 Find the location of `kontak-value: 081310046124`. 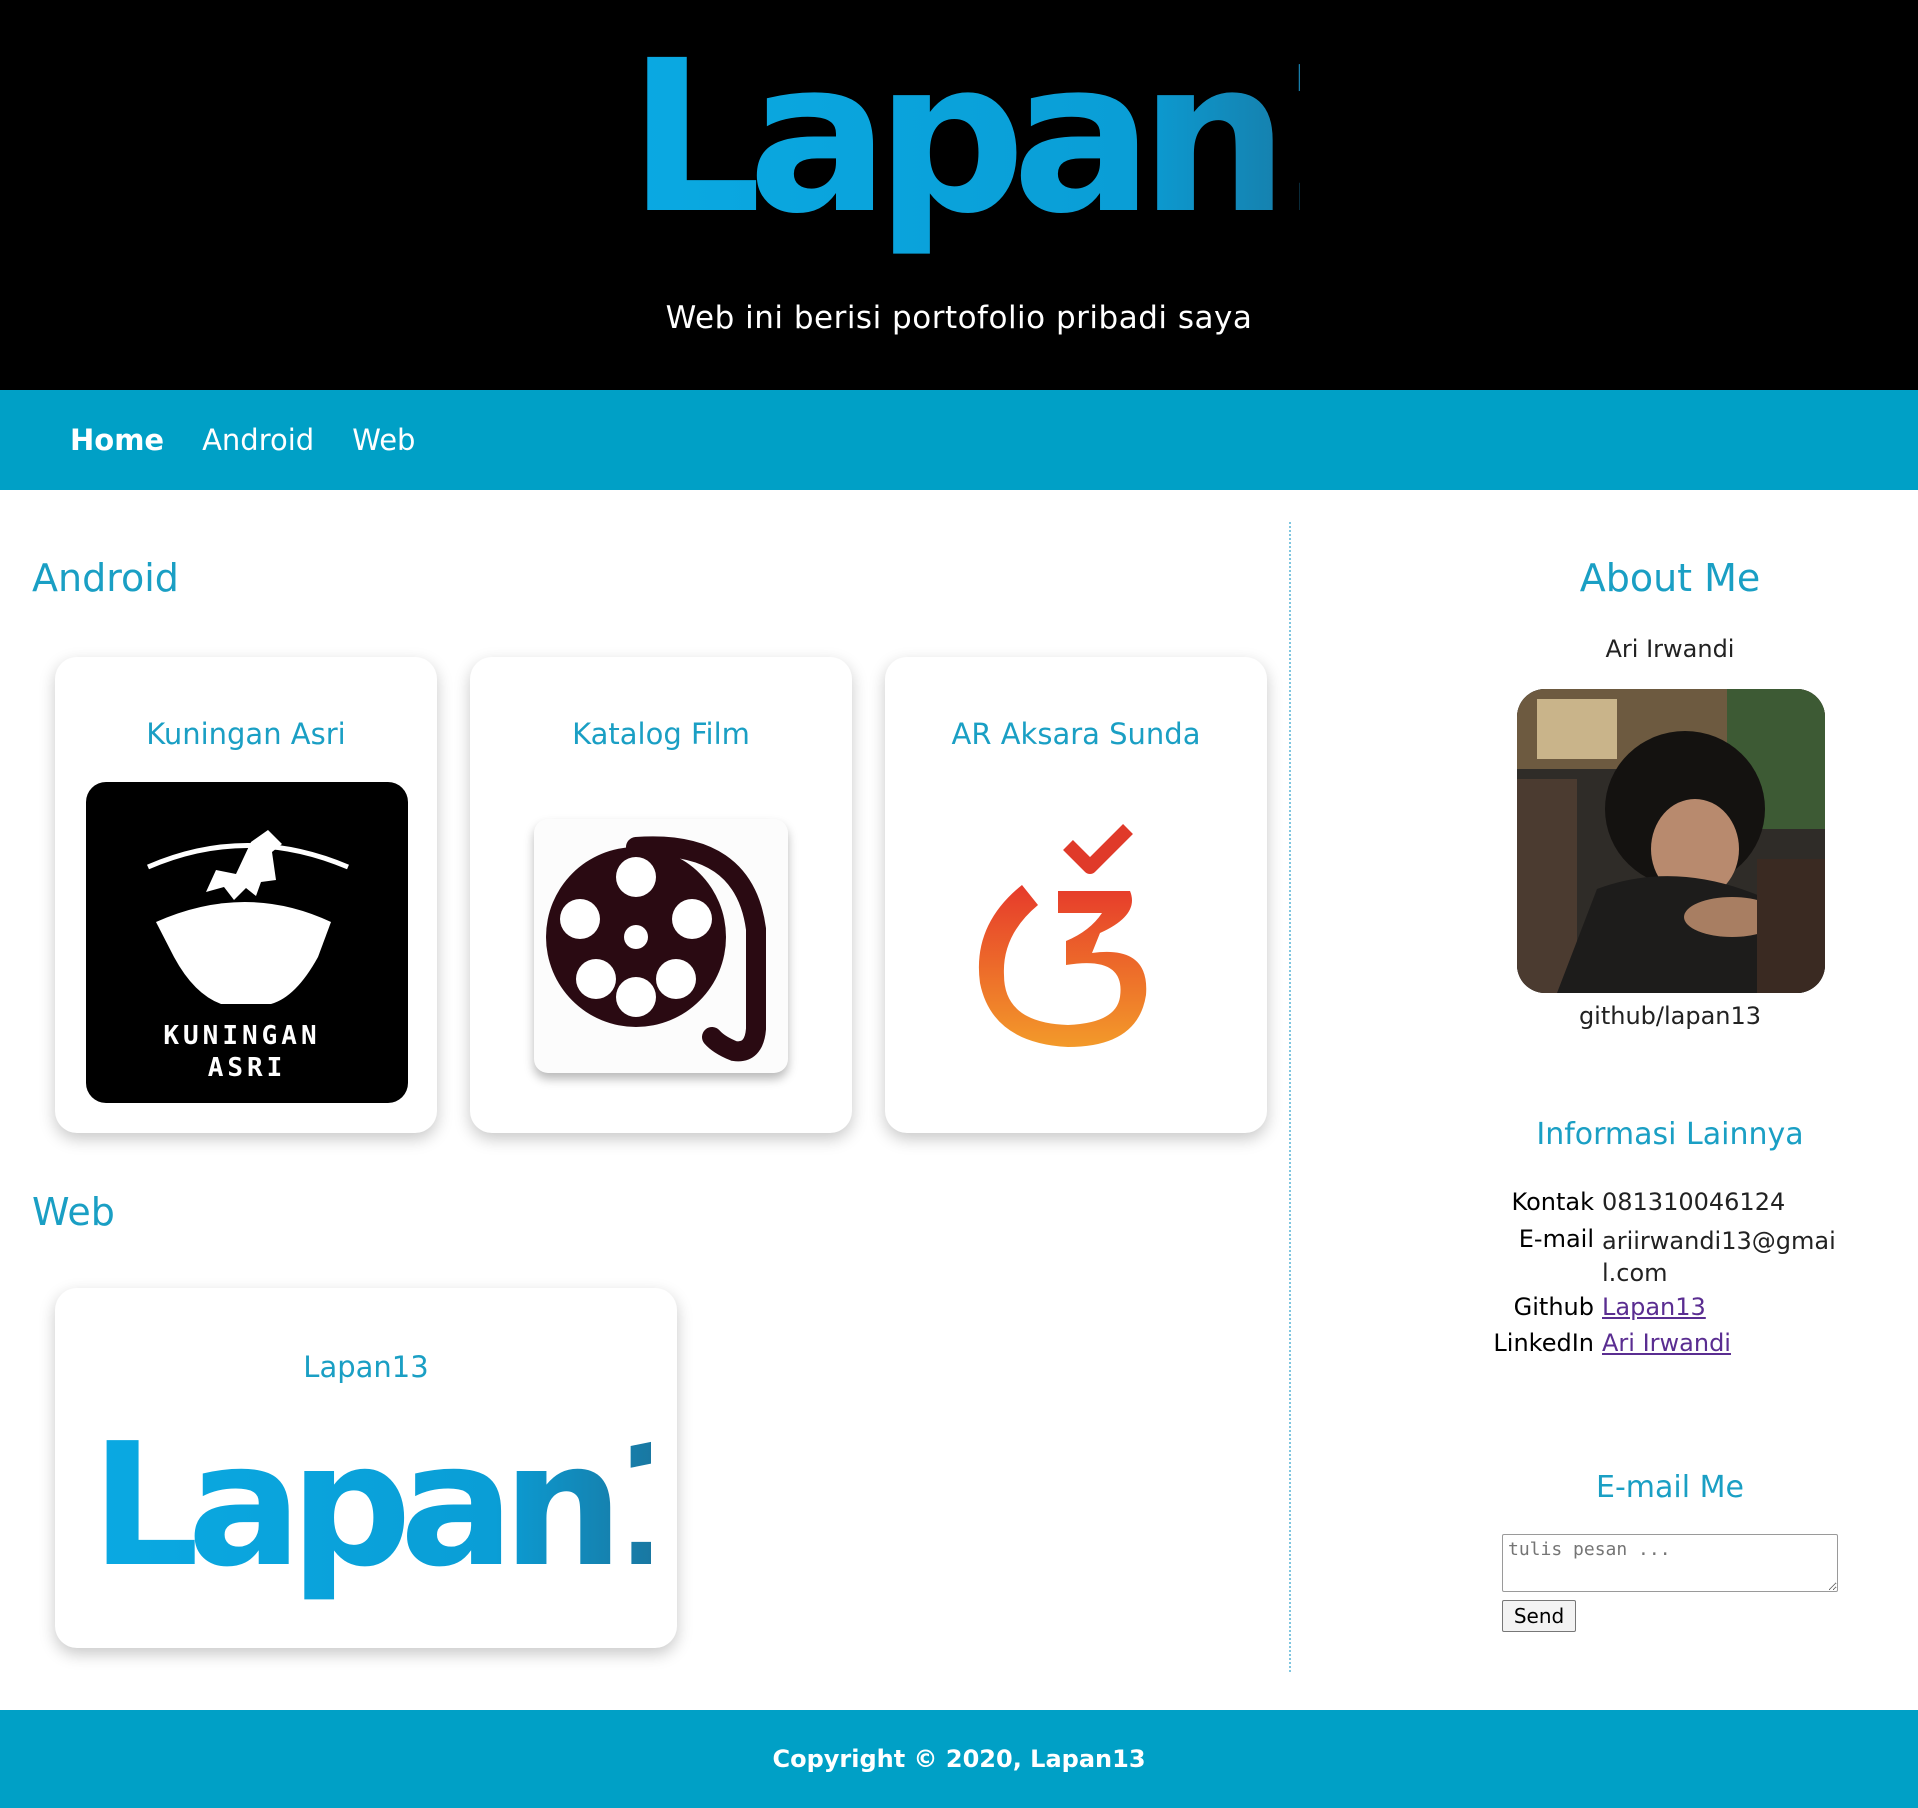

kontak-value: 081310046124 is located at coordinates (1694, 1202).